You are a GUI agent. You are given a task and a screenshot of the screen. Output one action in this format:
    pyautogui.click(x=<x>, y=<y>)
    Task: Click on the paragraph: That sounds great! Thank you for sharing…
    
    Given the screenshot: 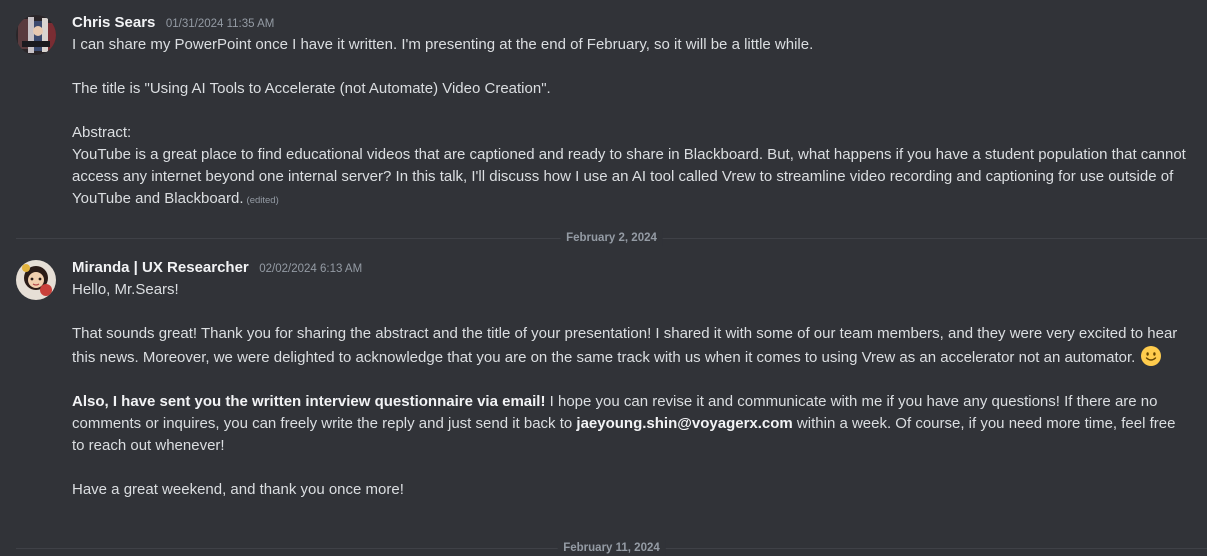 What is the action you would take?
    pyautogui.click(x=631, y=346)
    